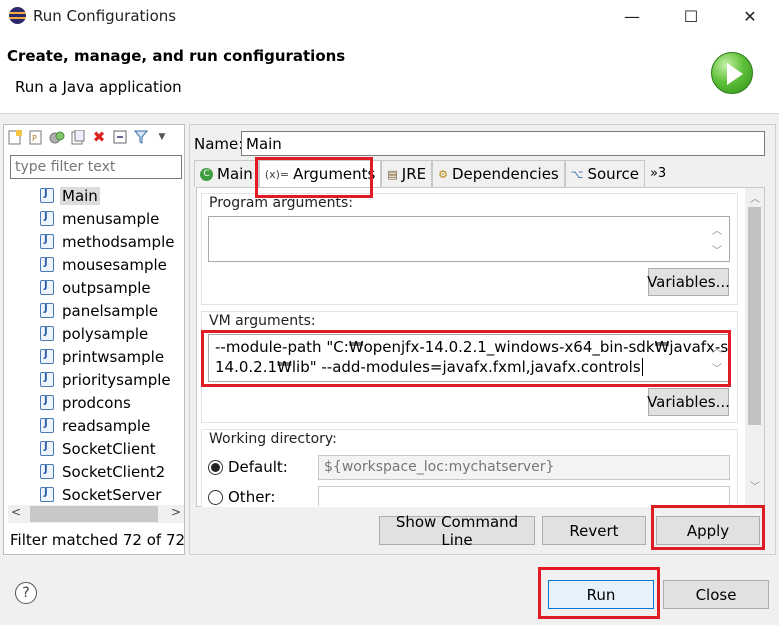  I want to click on new-prototype-icon: P, so click(36, 137).